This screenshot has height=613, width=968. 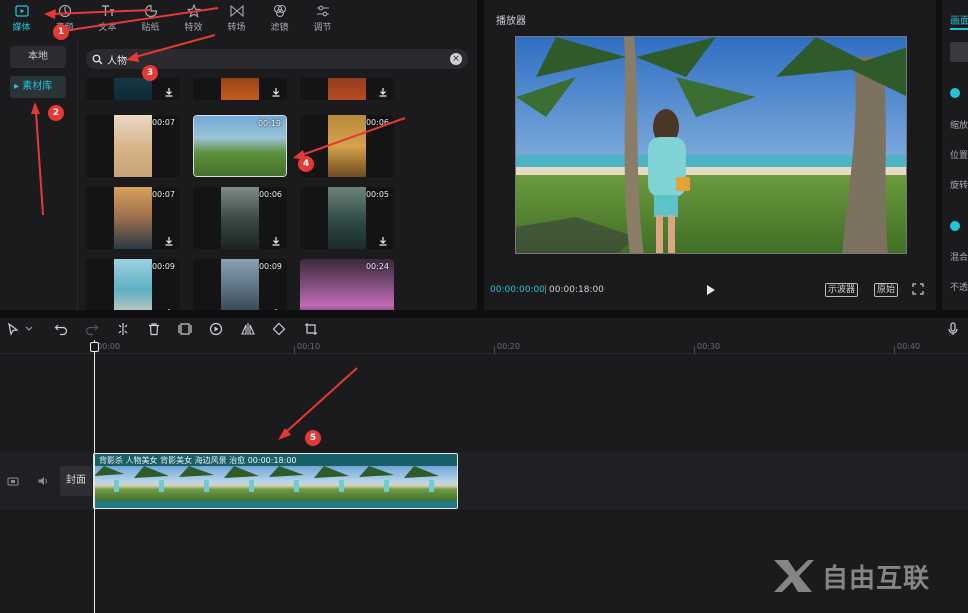 I want to click on media-sidebar: 本地 ▸ 素材库, so click(x=39, y=174).